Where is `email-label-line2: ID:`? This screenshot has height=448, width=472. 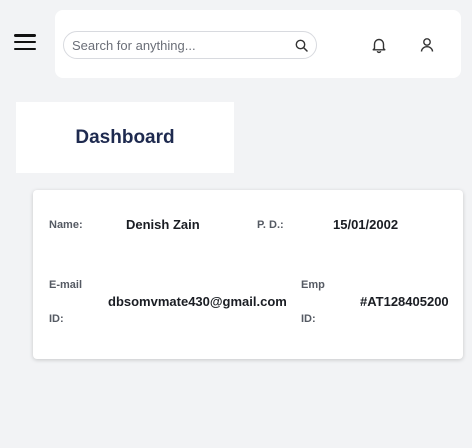
email-label-line2: ID: is located at coordinates (56, 319).